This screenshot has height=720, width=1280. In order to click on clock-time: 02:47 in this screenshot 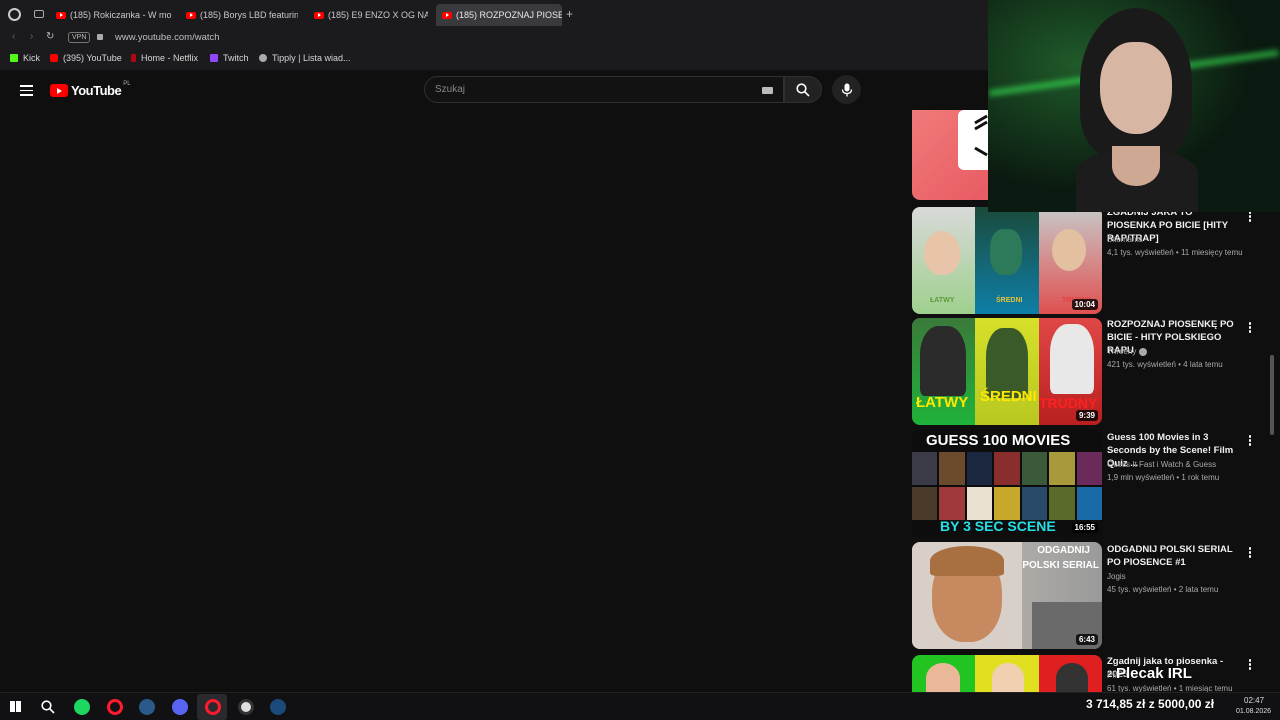, I will do `click(1254, 700)`.